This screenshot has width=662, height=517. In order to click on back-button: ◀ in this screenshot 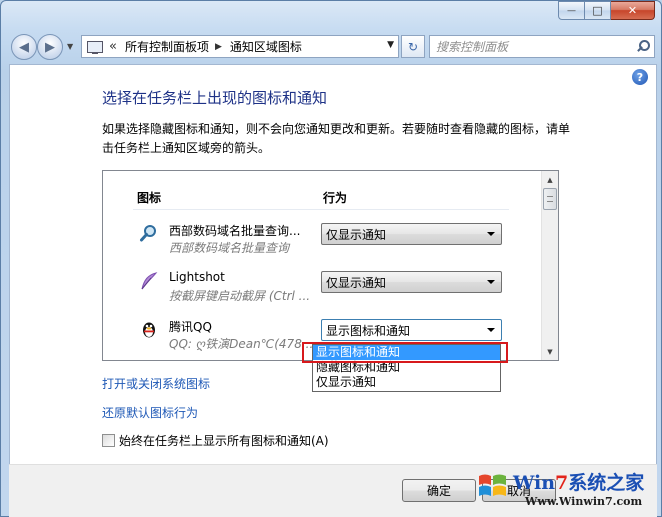, I will do `click(24, 47)`.